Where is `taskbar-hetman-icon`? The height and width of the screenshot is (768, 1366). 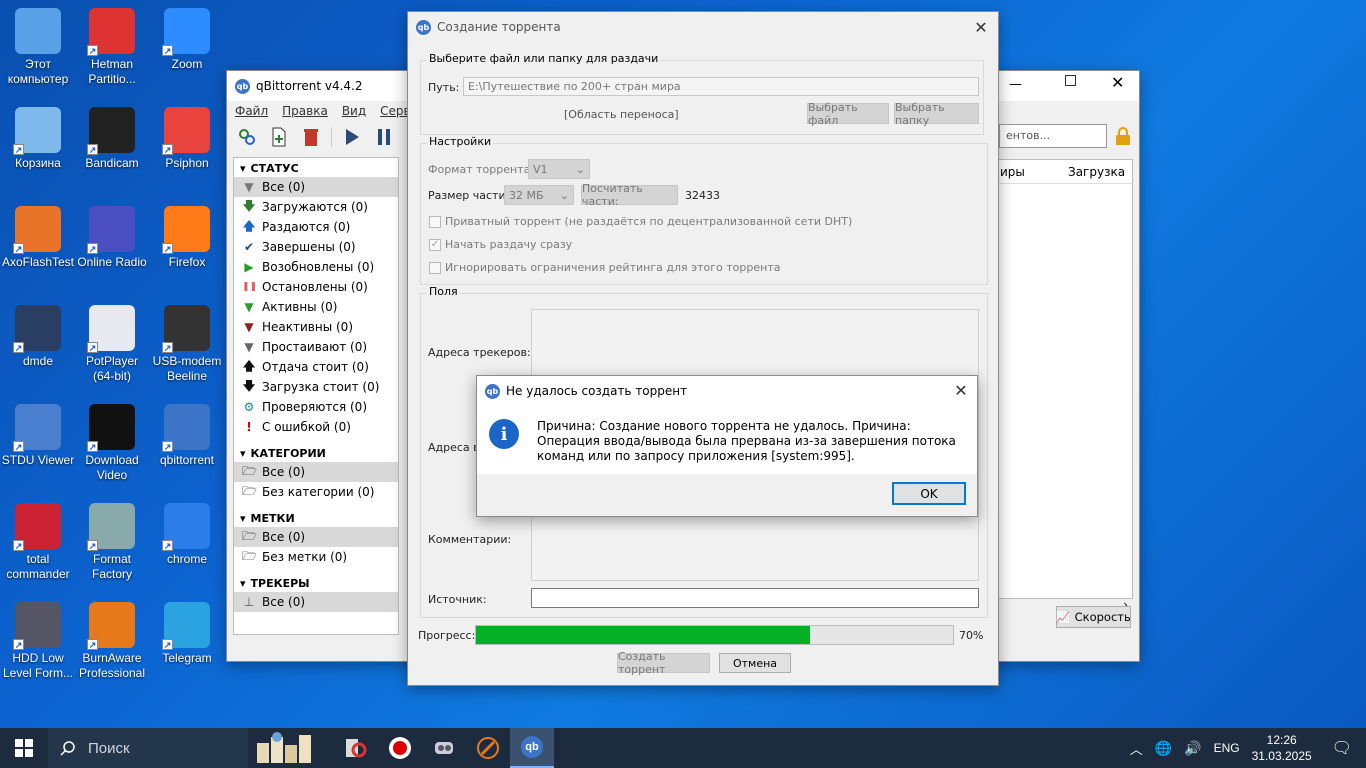 taskbar-hetman-icon is located at coordinates (356, 748).